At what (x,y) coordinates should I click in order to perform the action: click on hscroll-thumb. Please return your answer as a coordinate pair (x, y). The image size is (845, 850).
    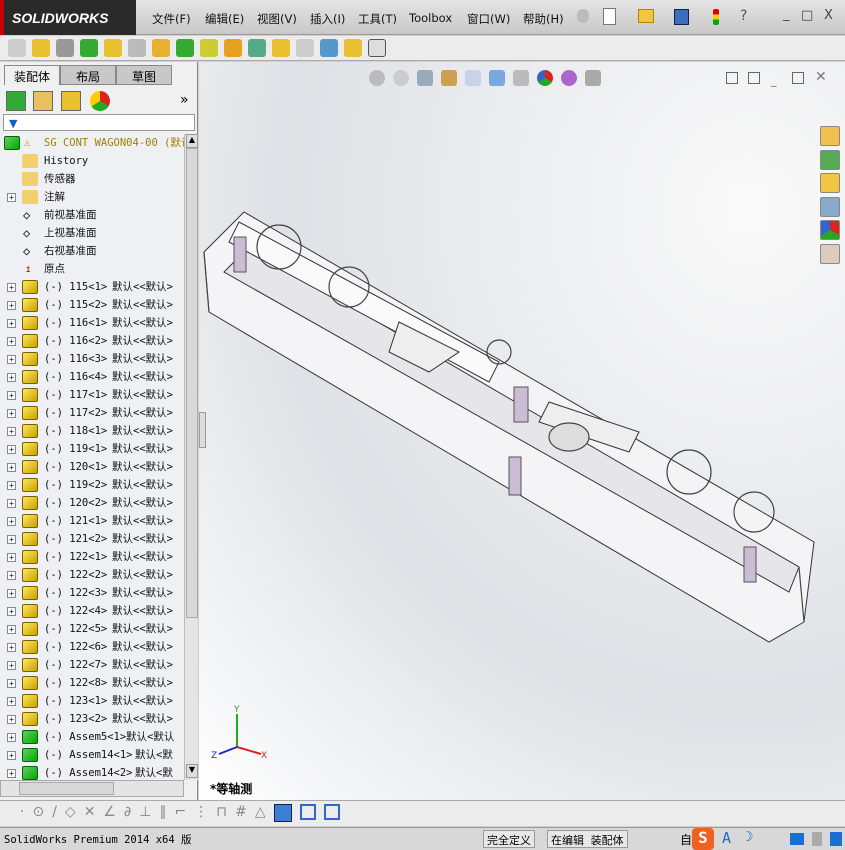
    Looking at the image, I should click on (66, 788).